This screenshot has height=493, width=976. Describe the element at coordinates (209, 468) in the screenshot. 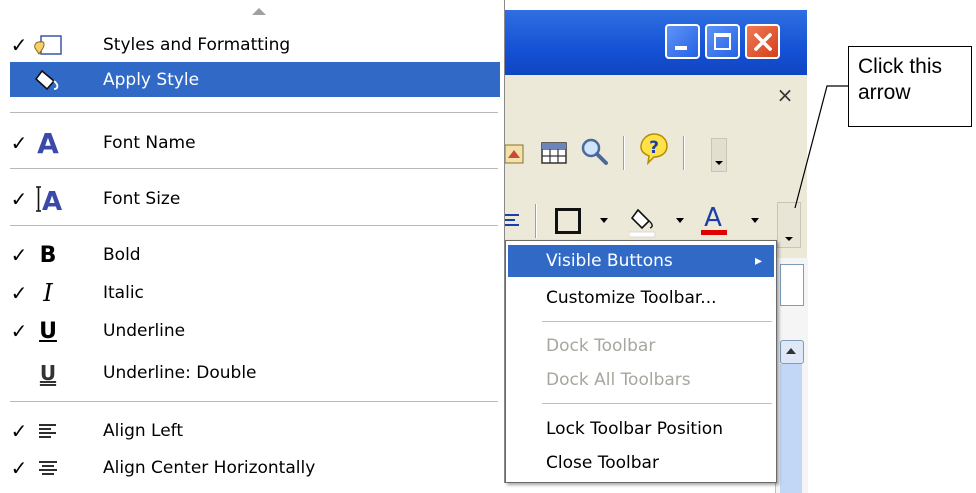

I see `menu-item-label: Align Center Horizontally` at that location.